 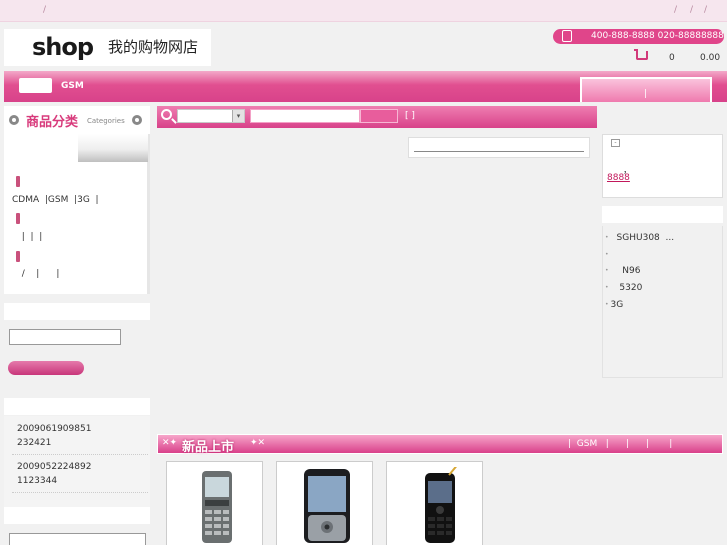 What do you see at coordinates (646, 94) in the screenshot?
I see `nav-user-tab-label: |` at bounding box center [646, 94].